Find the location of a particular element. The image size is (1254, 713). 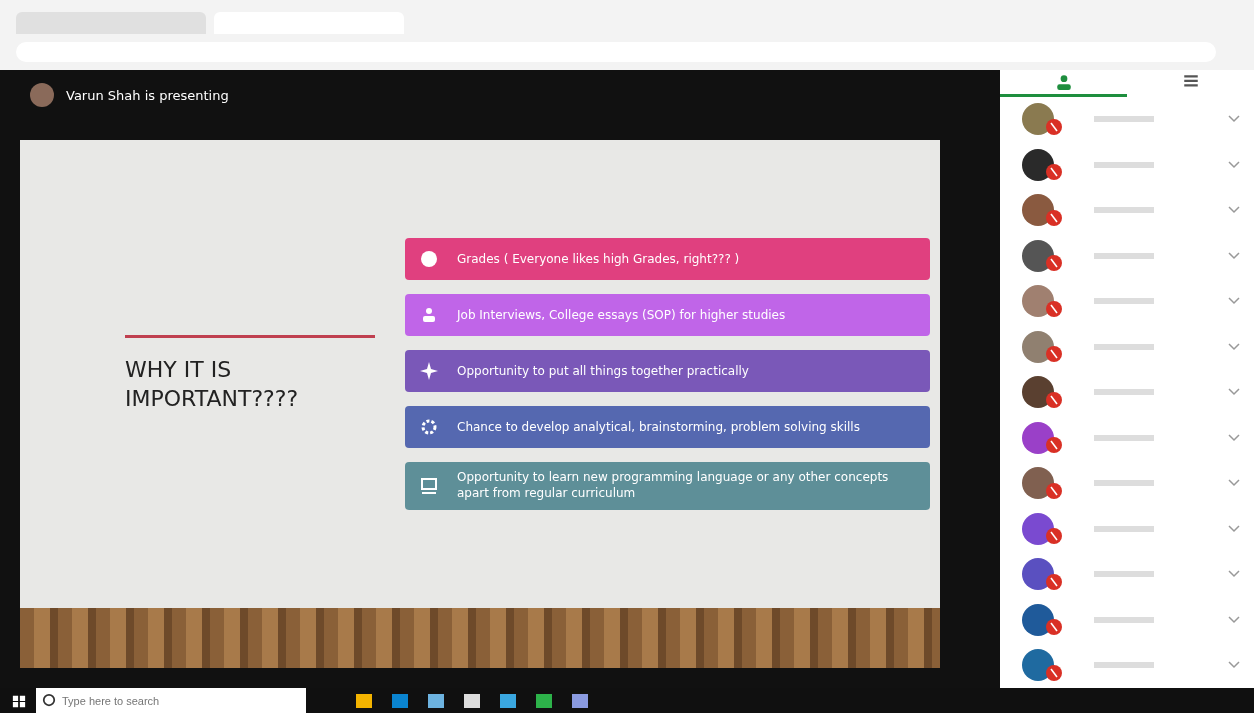

bullet-text: Opportunity to learn new programming language or any other concepts apart from regular curriculum is located at coordinates (673, 486).